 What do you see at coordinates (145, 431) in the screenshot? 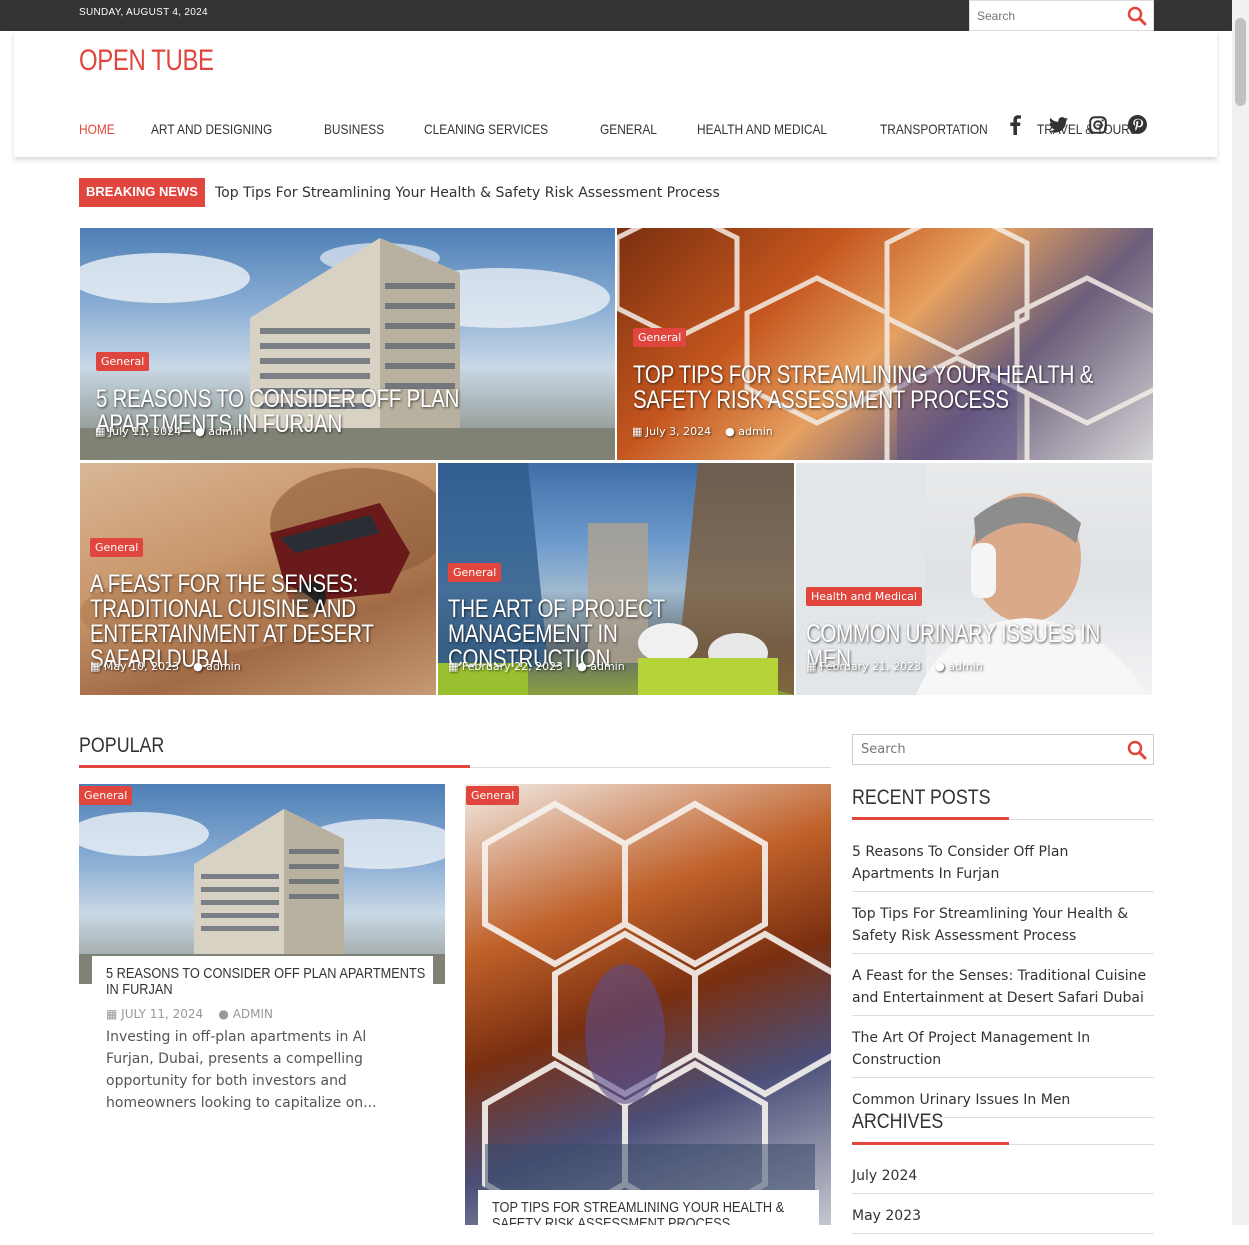
I see `post-date: July 11, 2024` at bounding box center [145, 431].